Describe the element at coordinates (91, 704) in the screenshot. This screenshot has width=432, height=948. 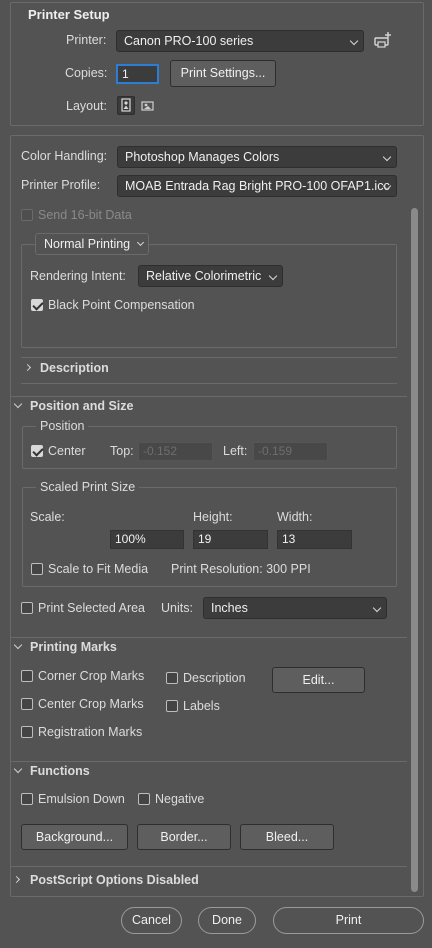
I see `center-crop-label: Center Crop Marks` at that location.